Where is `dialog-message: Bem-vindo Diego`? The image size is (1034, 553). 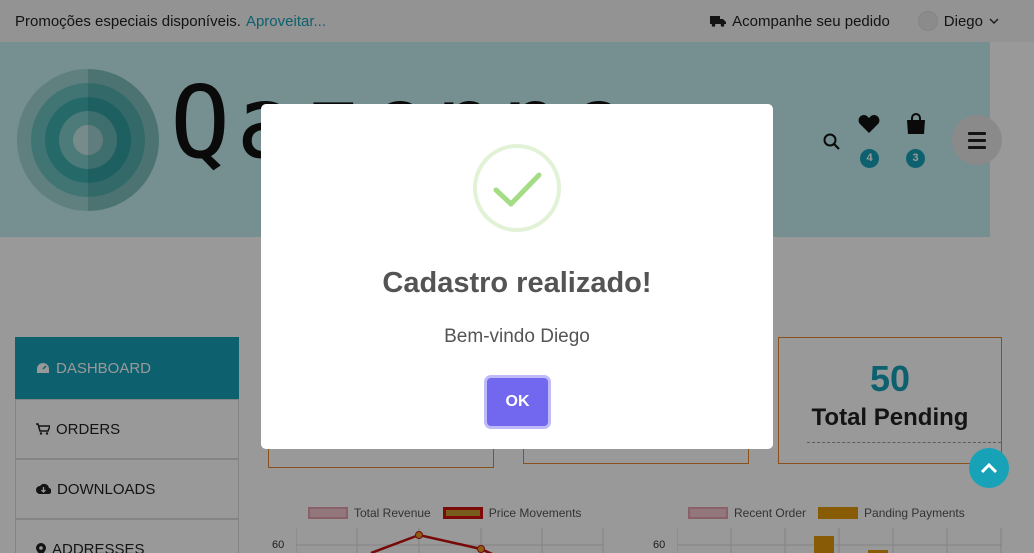 dialog-message: Bem-vindo Diego is located at coordinates (517, 336).